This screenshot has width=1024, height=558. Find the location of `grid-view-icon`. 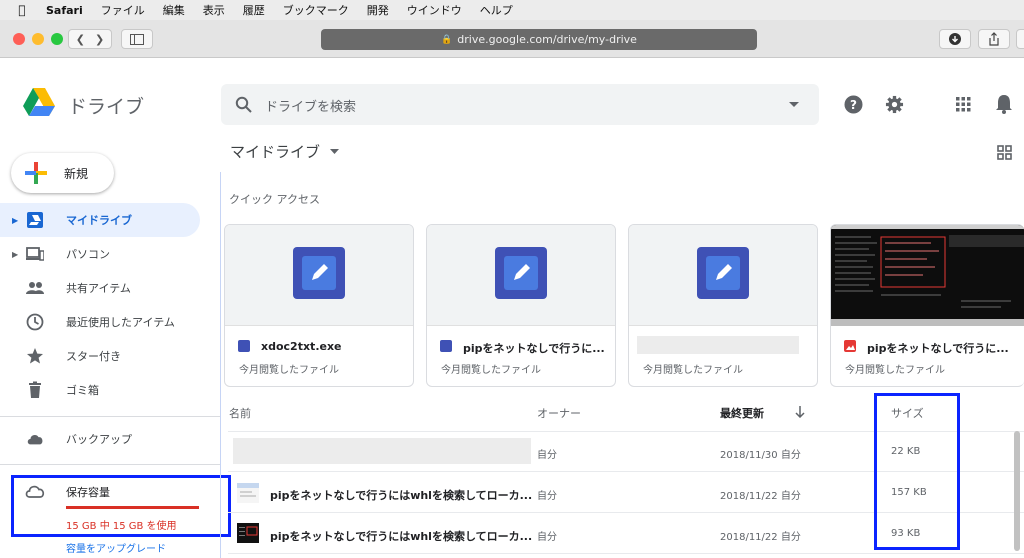

grid-view-icon is located at coordinates (1004, 152).